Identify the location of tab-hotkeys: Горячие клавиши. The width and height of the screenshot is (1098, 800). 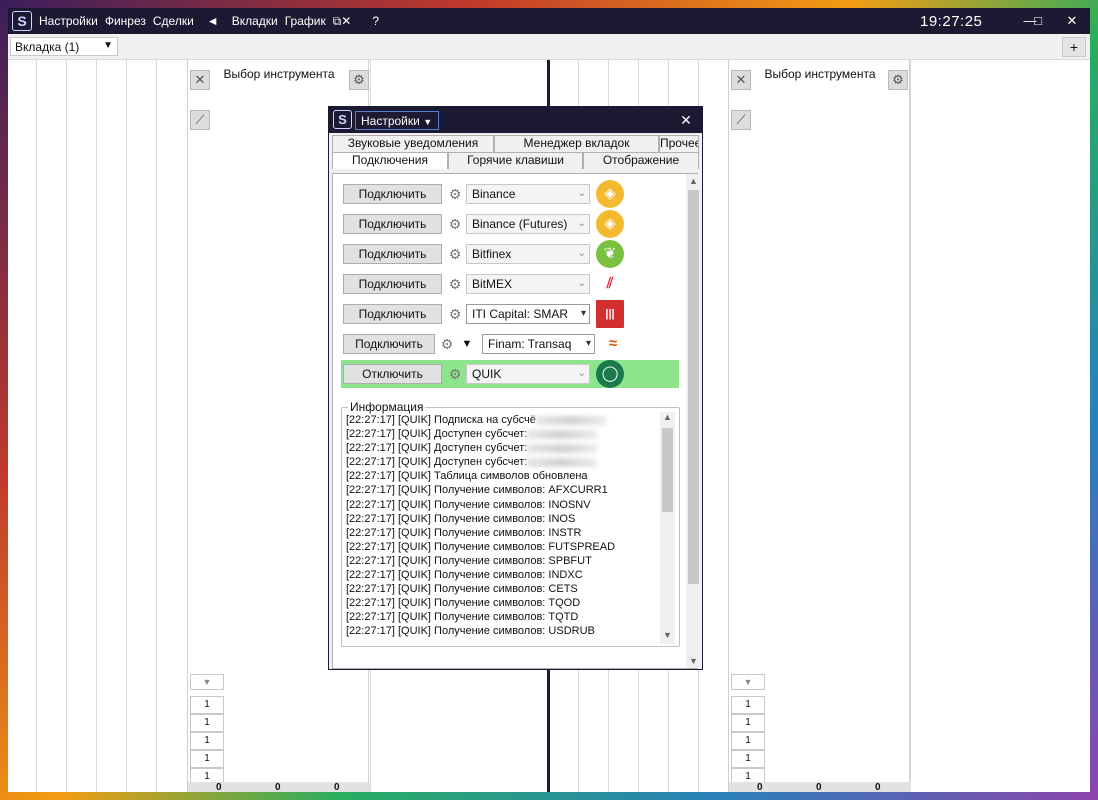
(515, 160).